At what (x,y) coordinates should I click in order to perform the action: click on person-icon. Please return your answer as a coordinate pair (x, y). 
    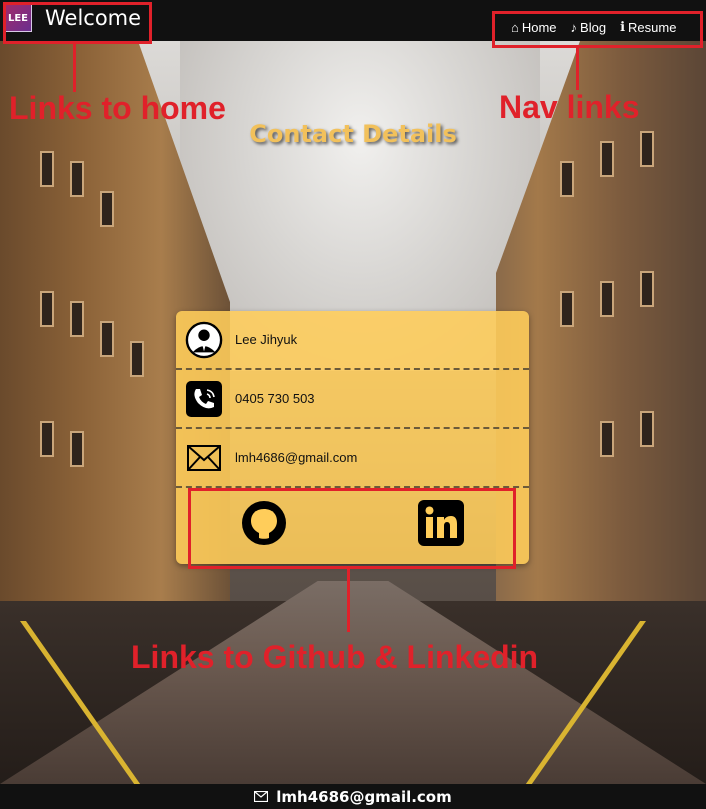
    Looking at the image, I should click on (204, 340).